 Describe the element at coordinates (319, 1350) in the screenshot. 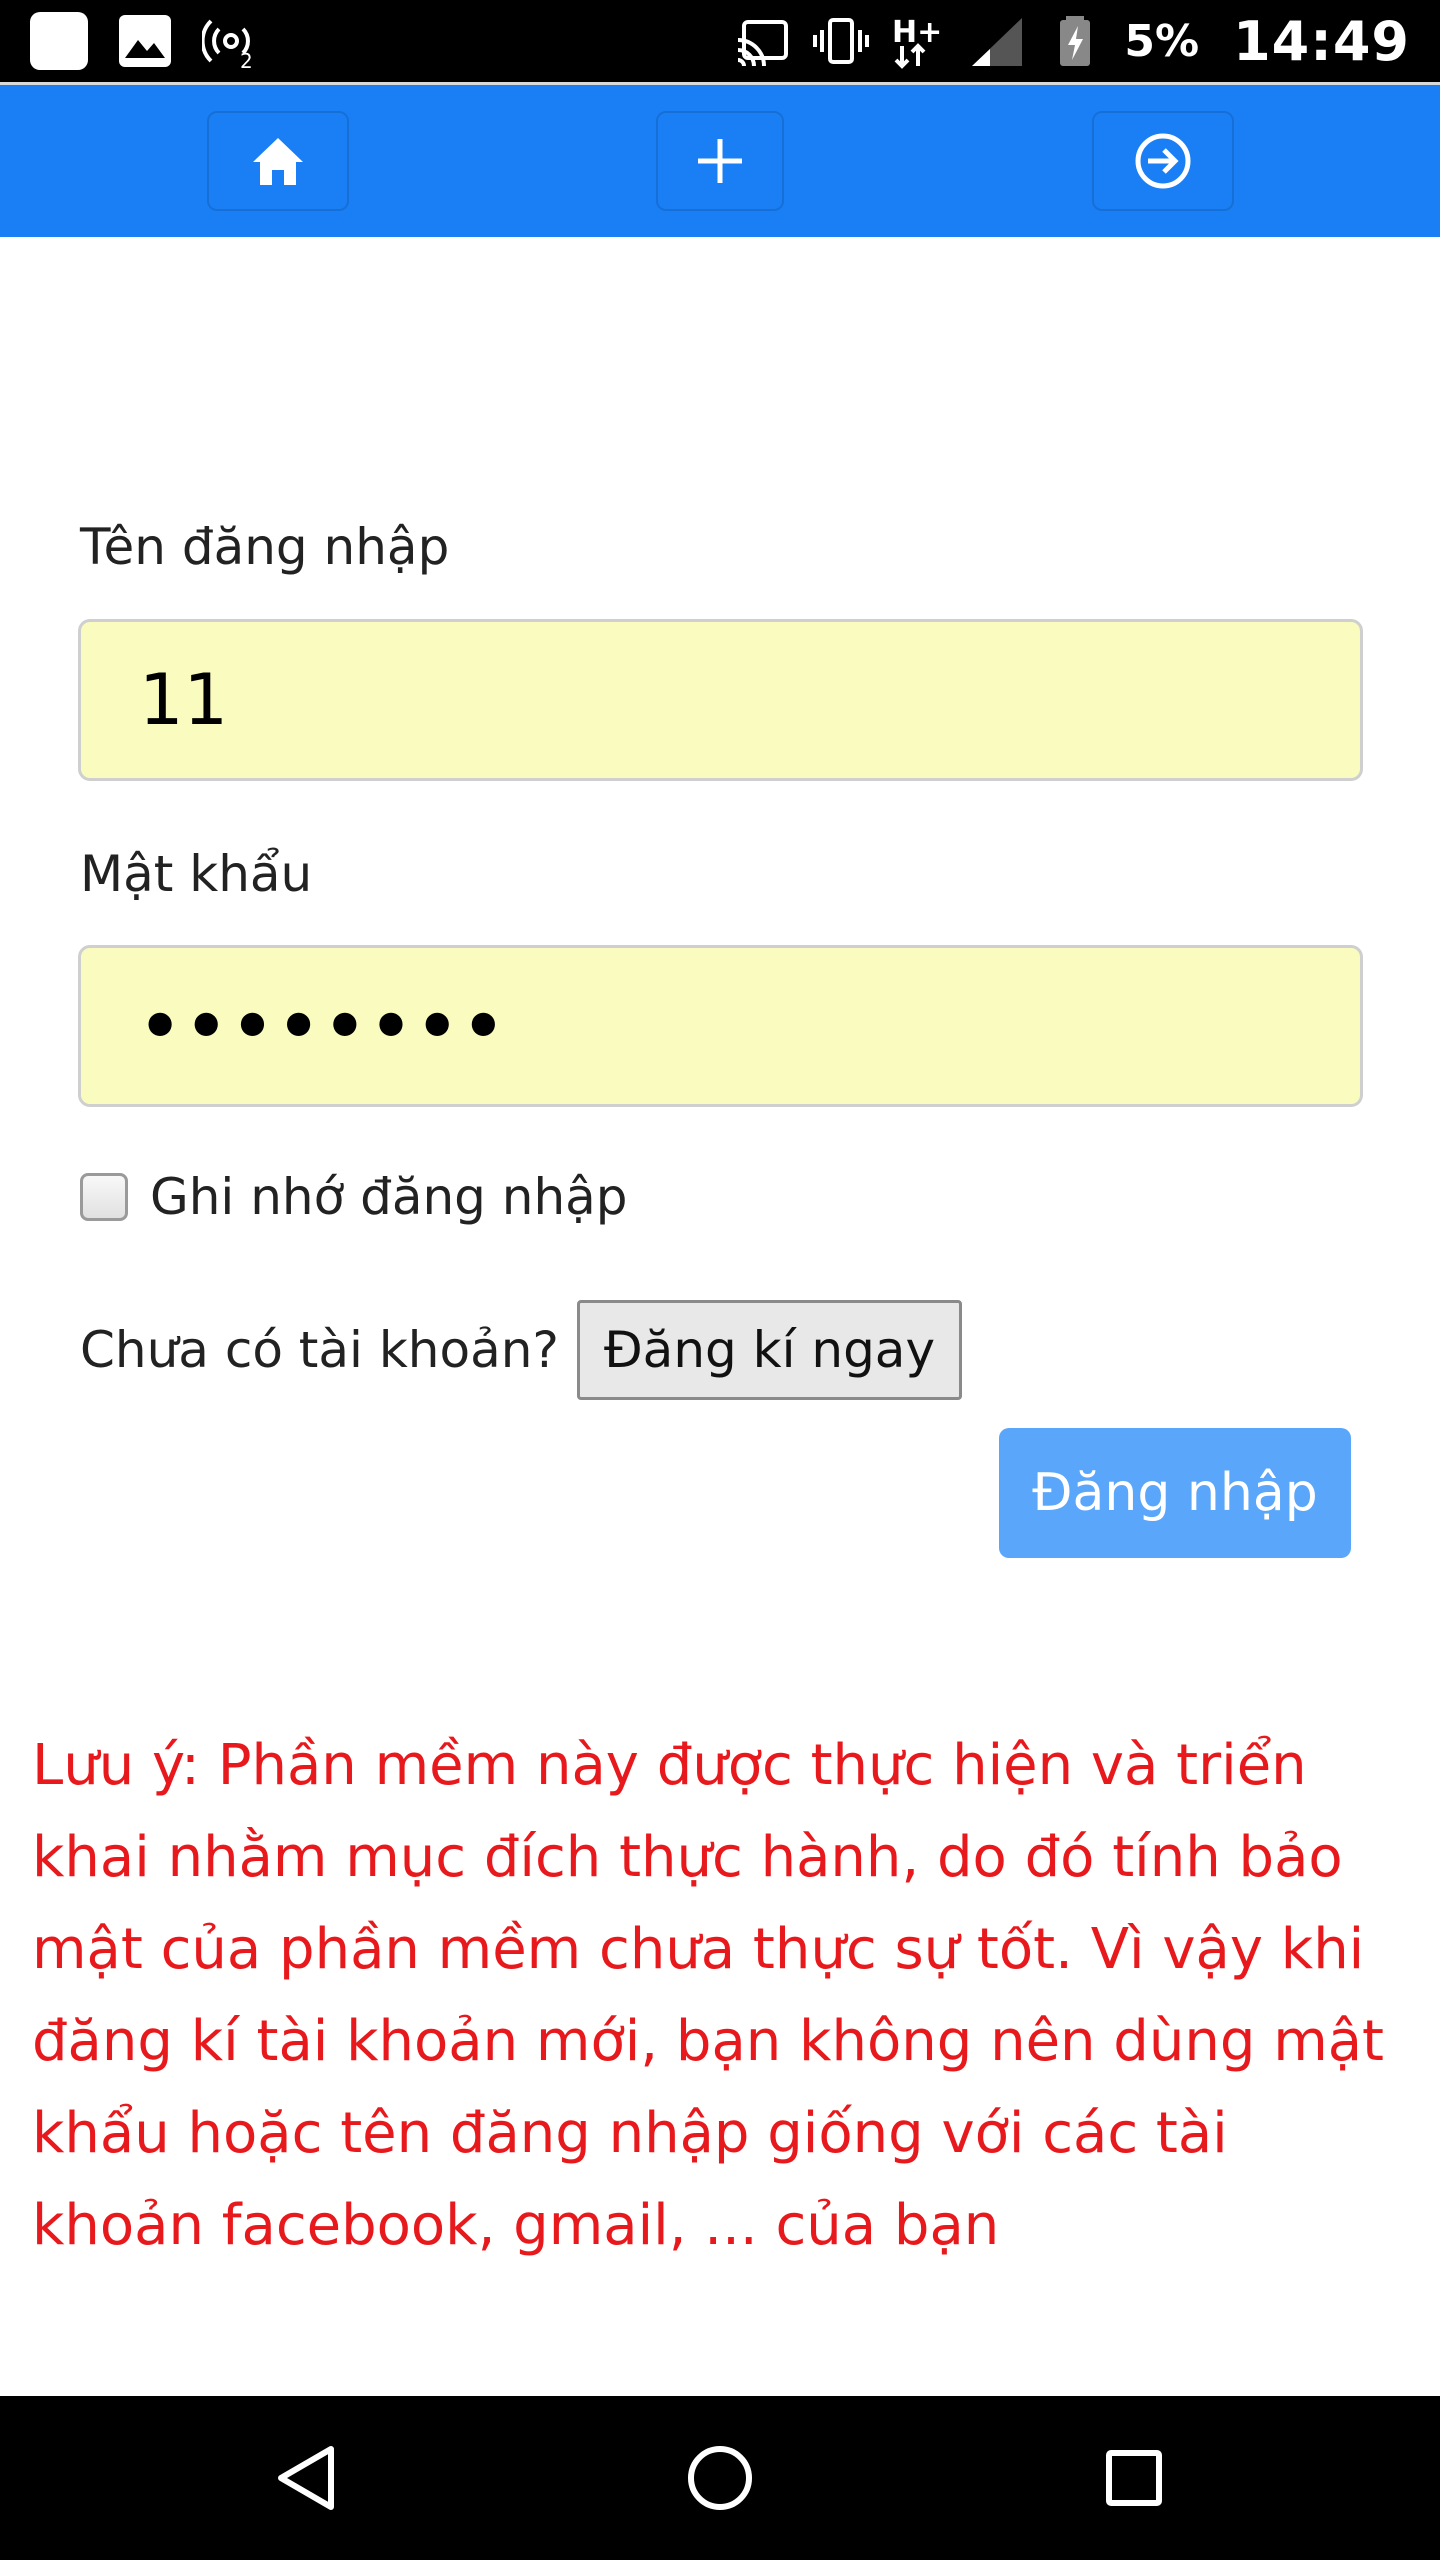

I see `no-account-text: Chưa có tài khoản?` at that location.